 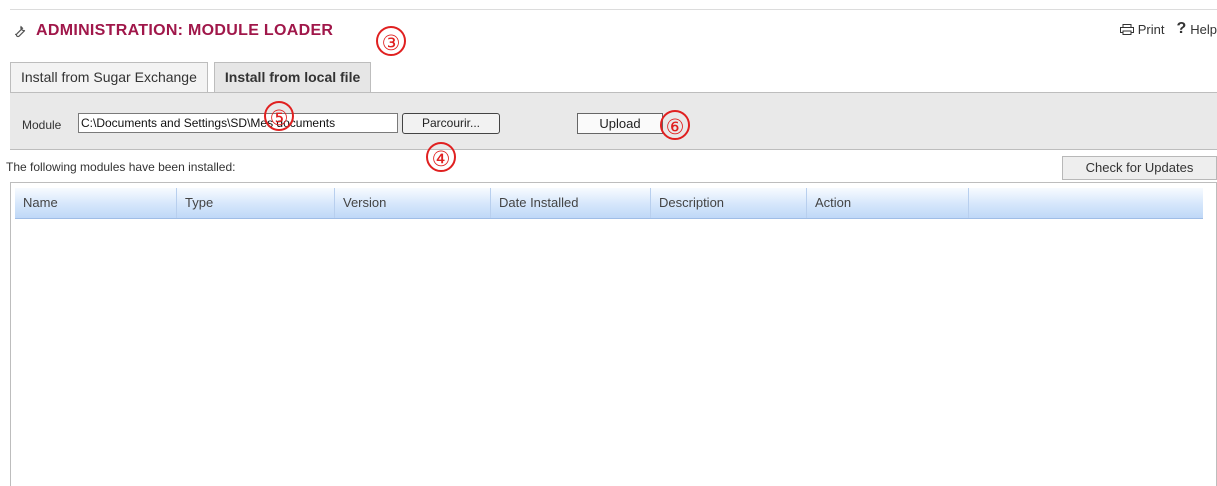 I want to click on help-label: Help, so click(x=1203, y=29).